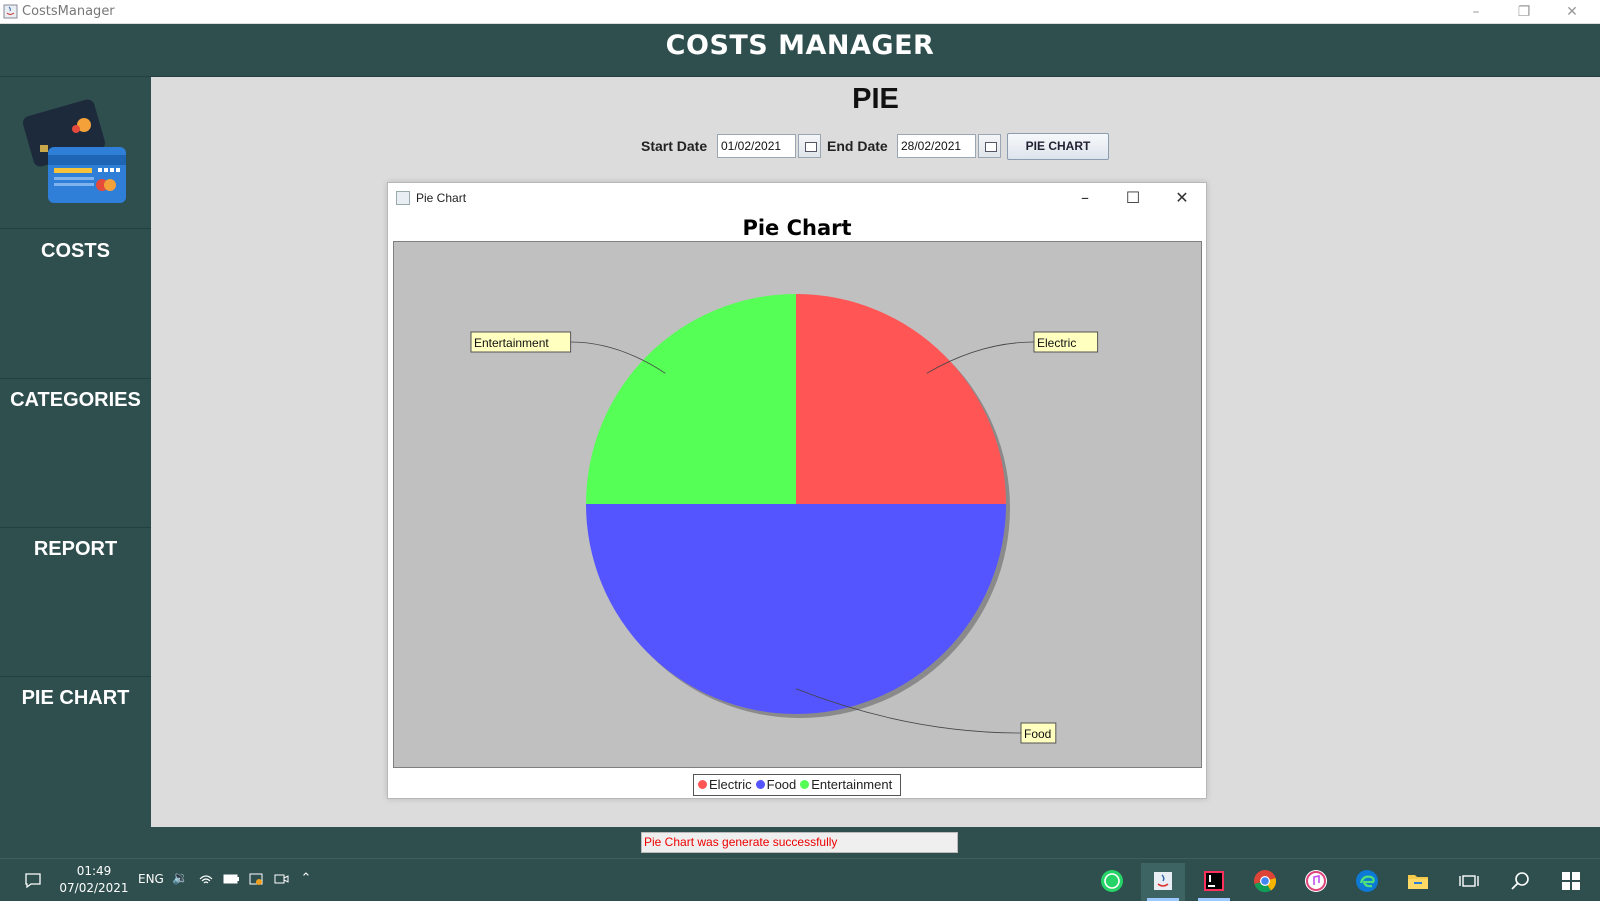 This screenshot has height=901, width=1600. What do you see at coordinates (674, 146) in the screenshot?
I see `start-date-label: Start Date` at bounding box center [674, 146].